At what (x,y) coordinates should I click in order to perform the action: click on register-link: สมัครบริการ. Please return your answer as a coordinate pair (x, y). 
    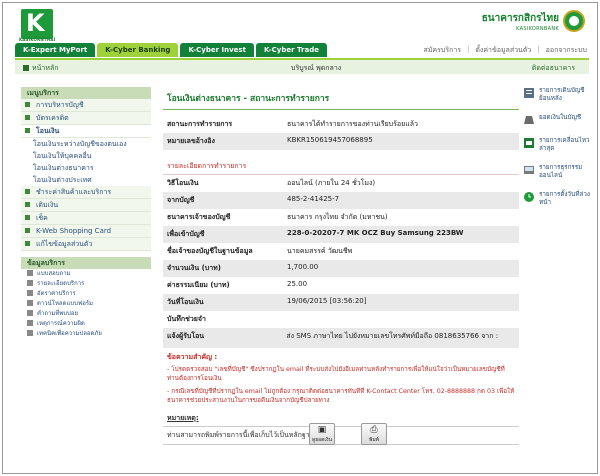
    Looking at the image, I should click on (442, 50).